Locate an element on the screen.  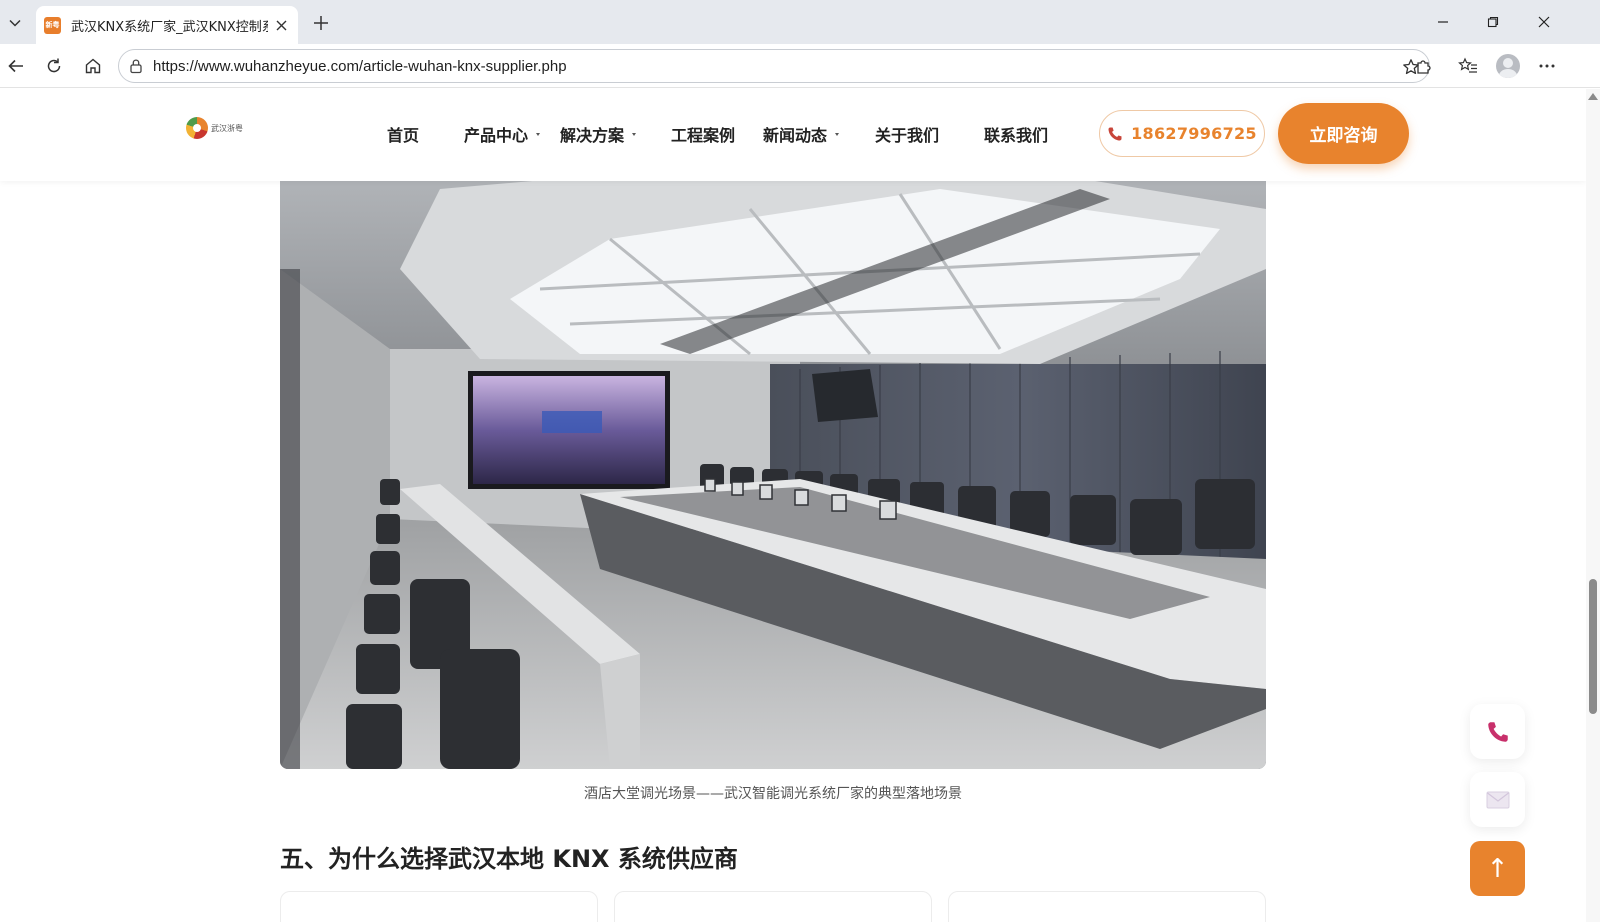
home-button is located at coordinates (93, 66).